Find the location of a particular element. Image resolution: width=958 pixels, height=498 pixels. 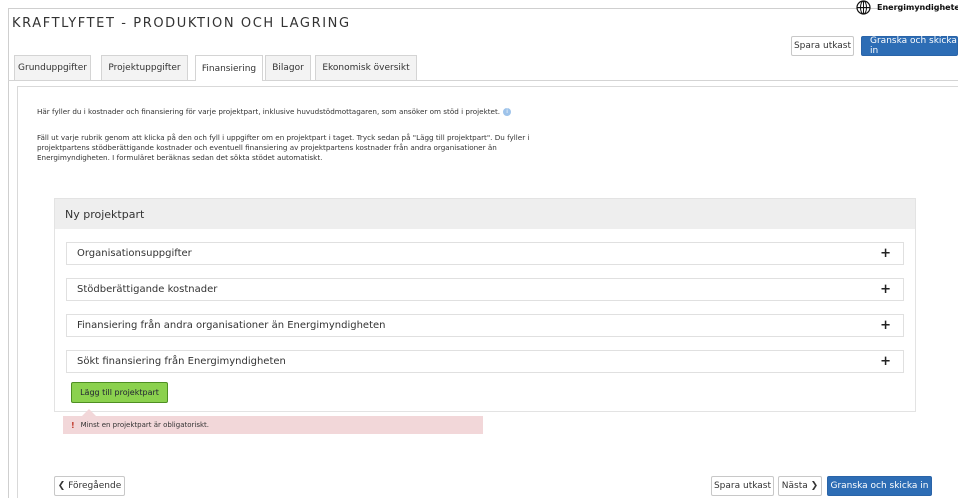

info-icon: i is located at coordinates (507, 112).